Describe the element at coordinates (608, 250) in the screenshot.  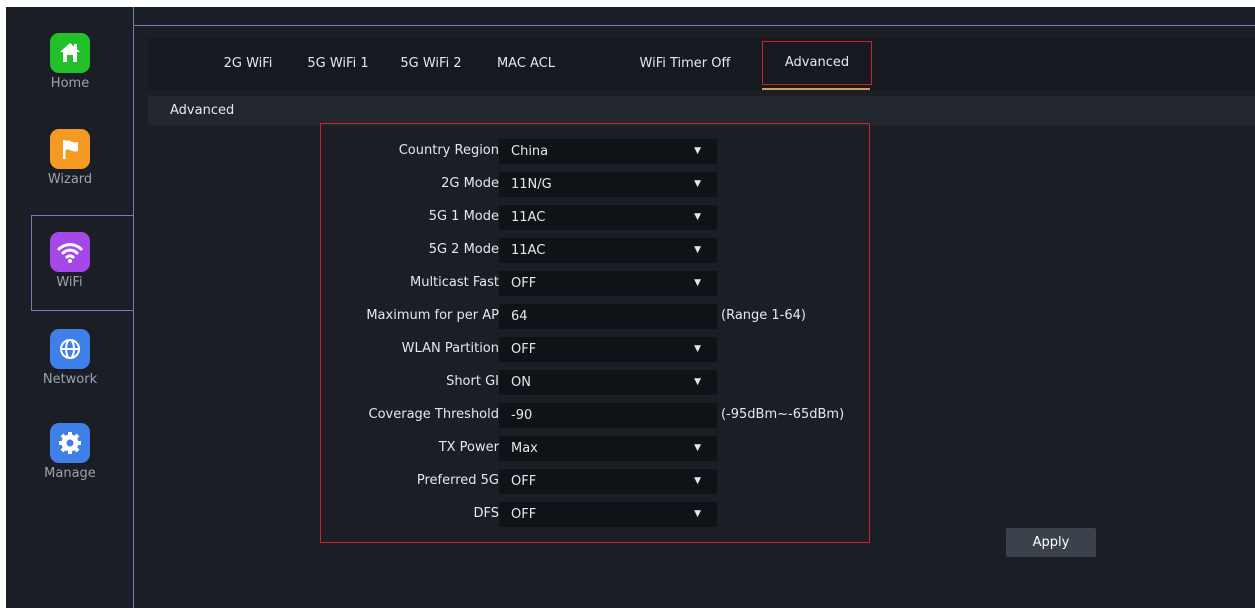
I see `5g2-mode-select: 11AC ▼` at that location.